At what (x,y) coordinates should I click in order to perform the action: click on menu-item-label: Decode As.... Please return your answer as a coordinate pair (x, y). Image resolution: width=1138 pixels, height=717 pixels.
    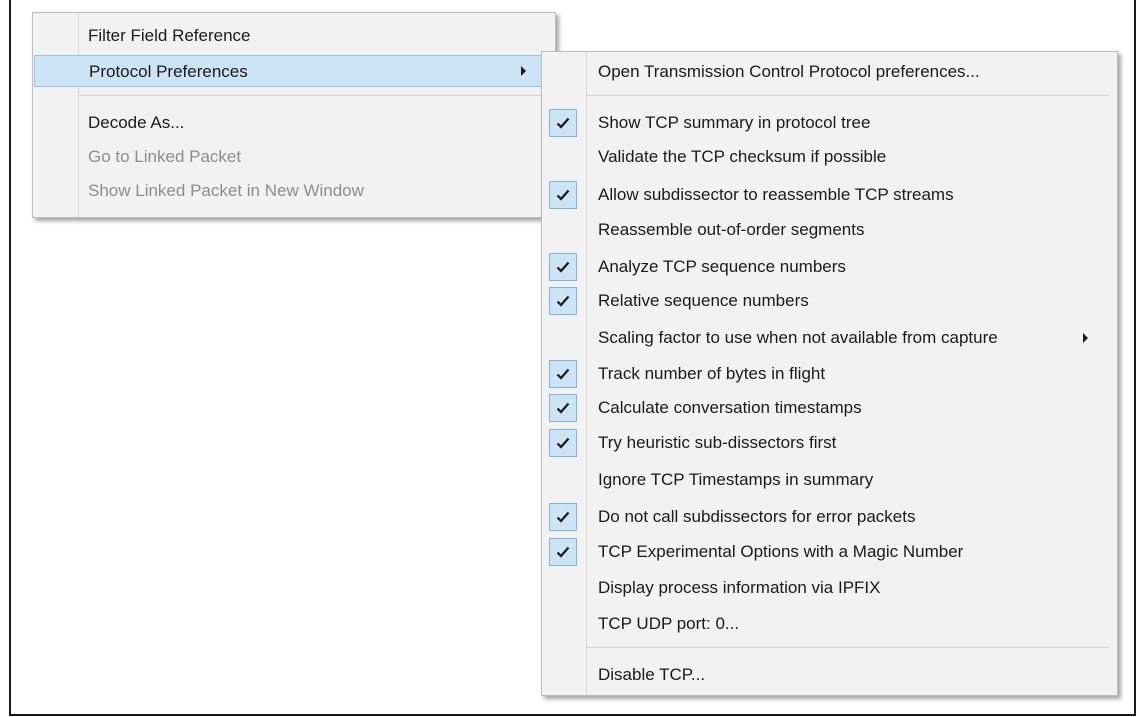
    Looking at the image, I should click on (136, 122).